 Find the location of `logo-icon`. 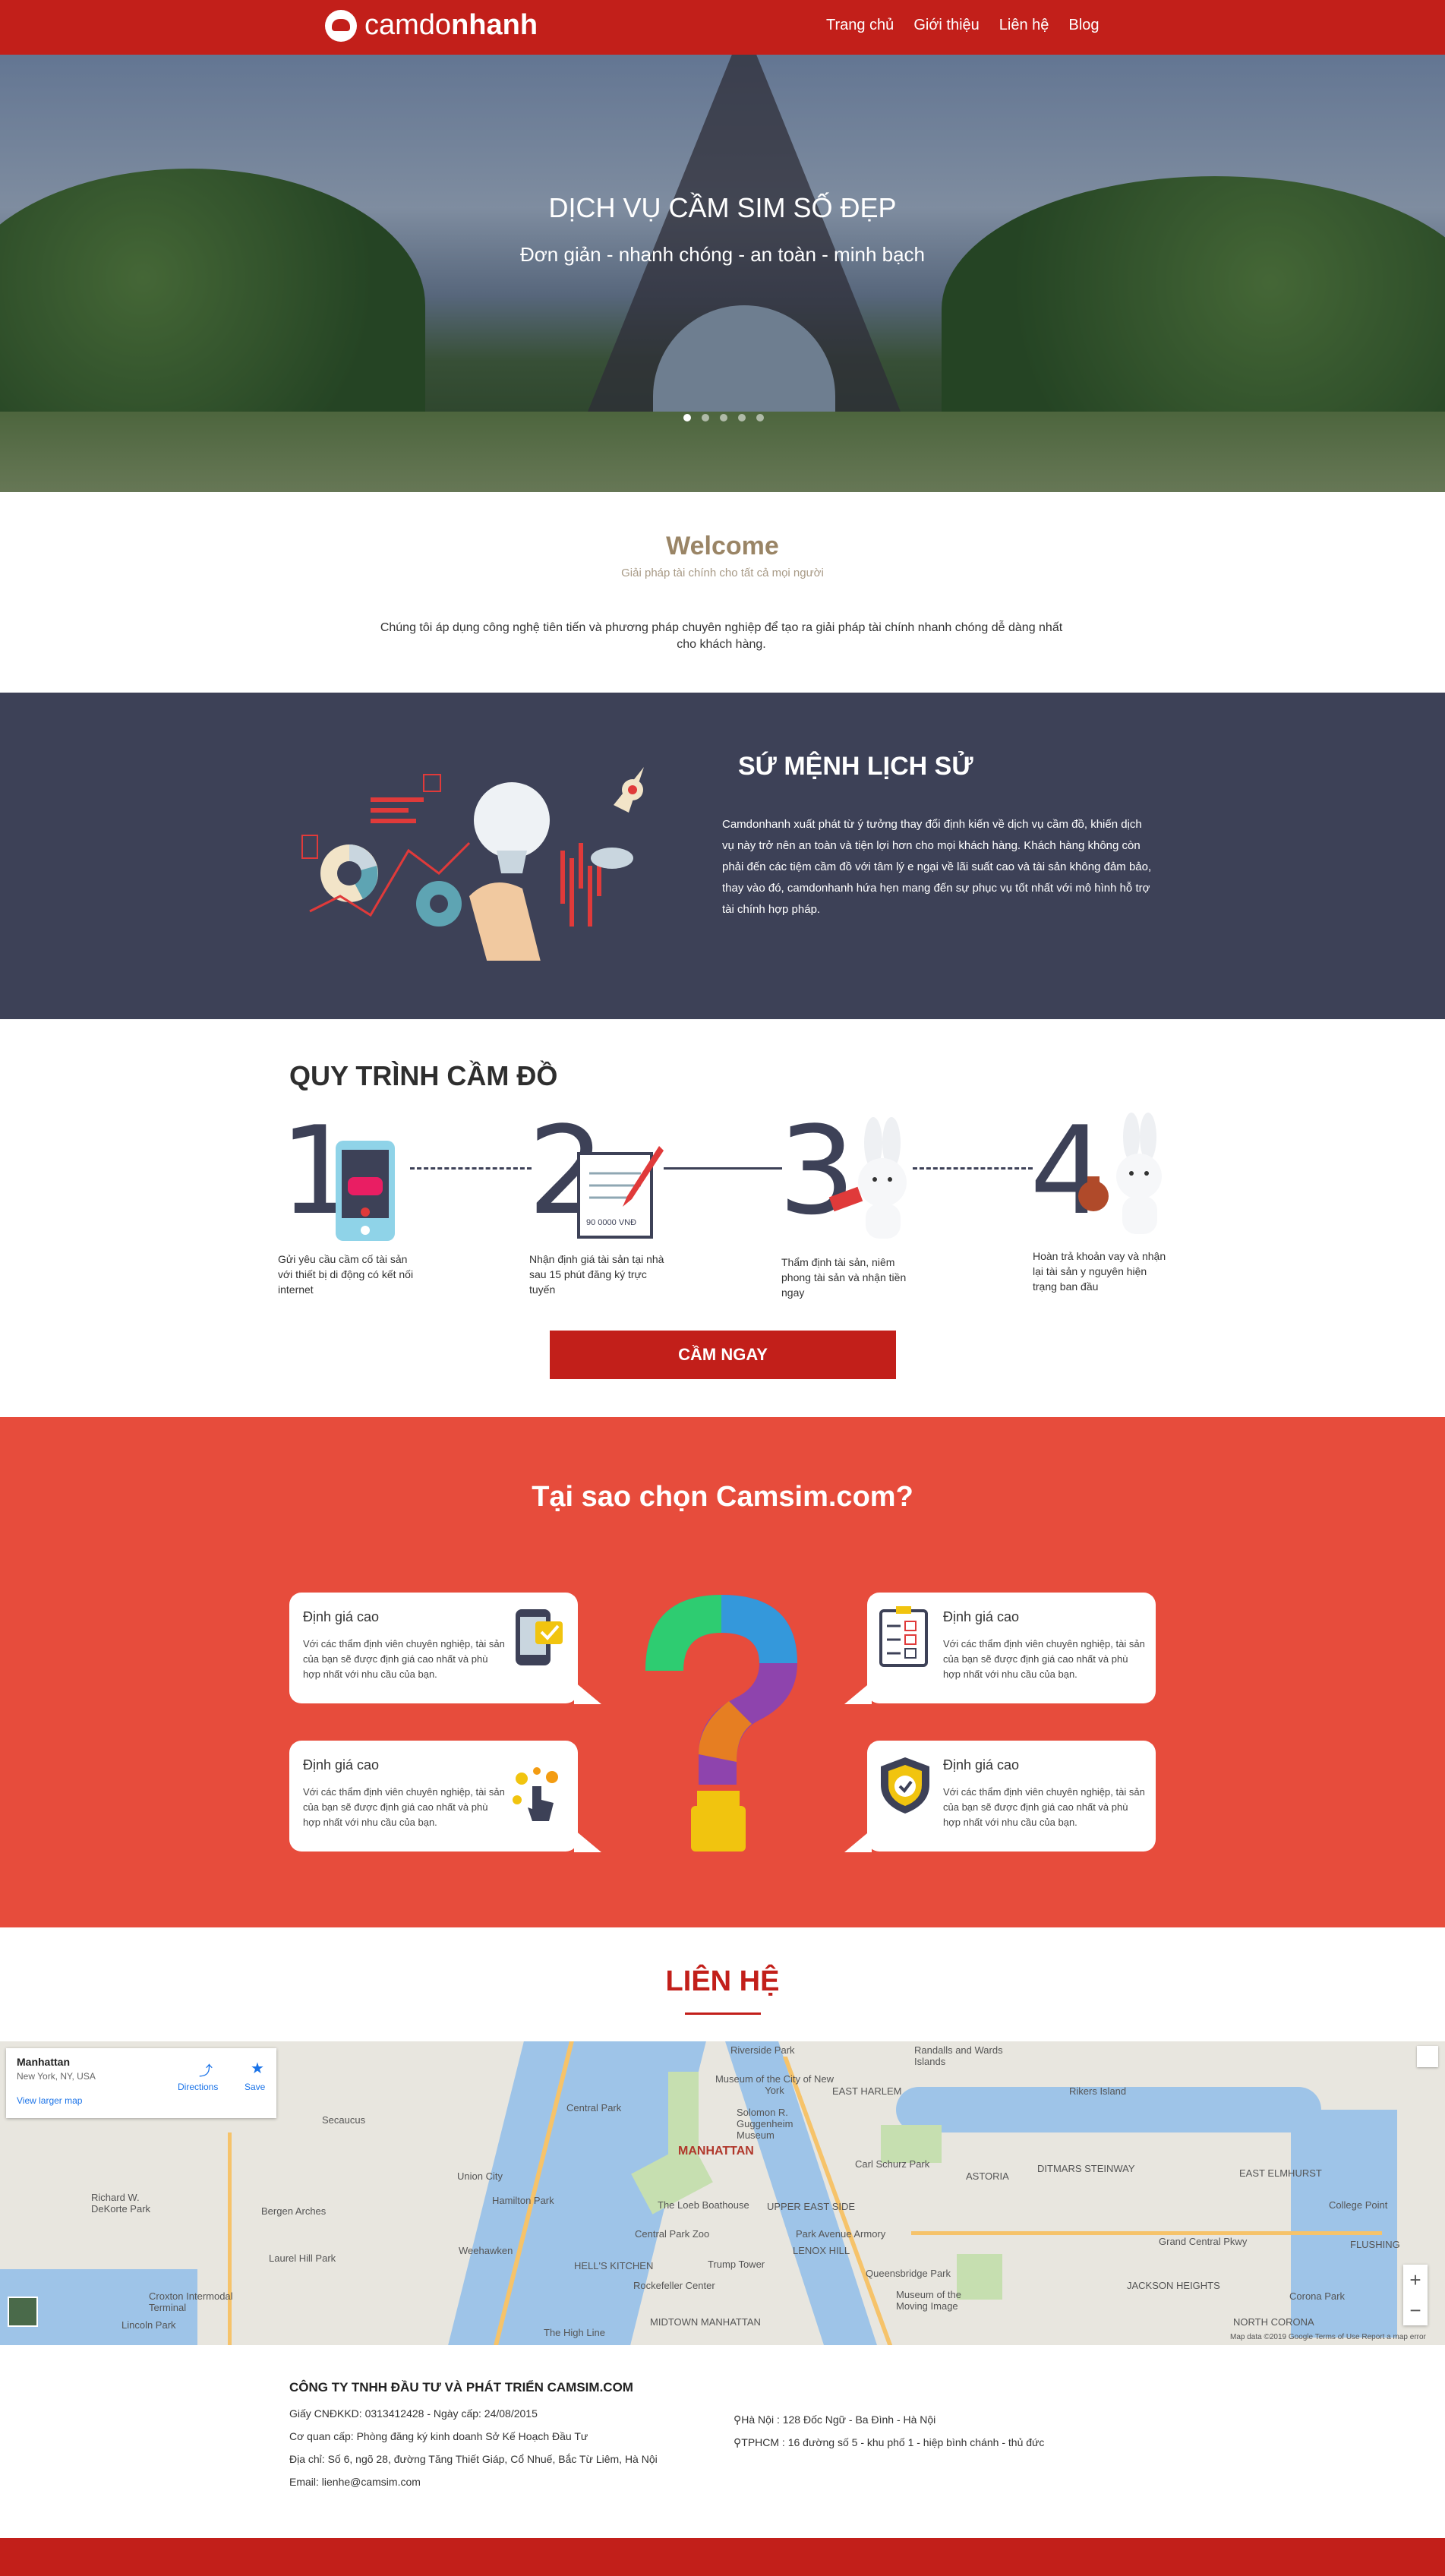

logo-icon is located at coordinates (341, 25).